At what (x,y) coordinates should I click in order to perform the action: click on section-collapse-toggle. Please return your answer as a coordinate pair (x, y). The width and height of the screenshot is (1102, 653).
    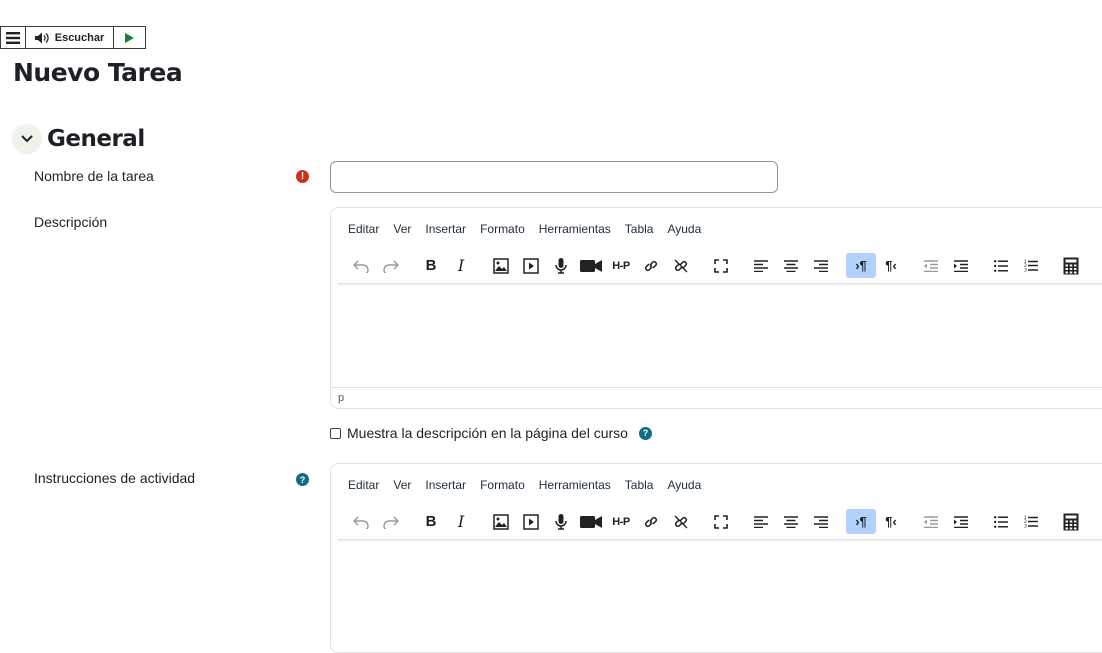
    Looking at the image, I should click on (27, 139).